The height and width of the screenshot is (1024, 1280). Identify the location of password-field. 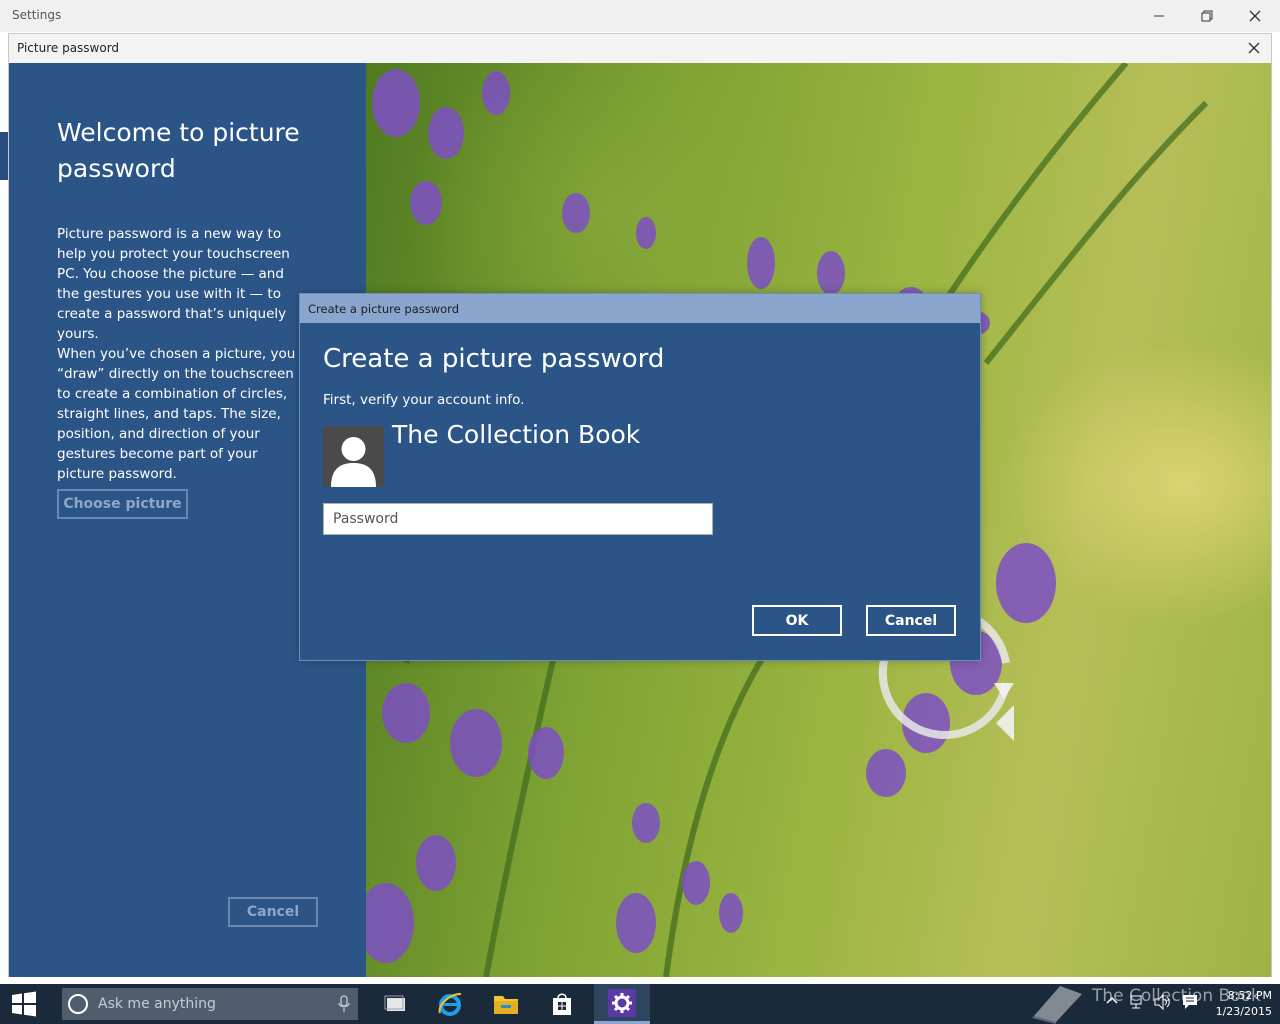
(518, 519).